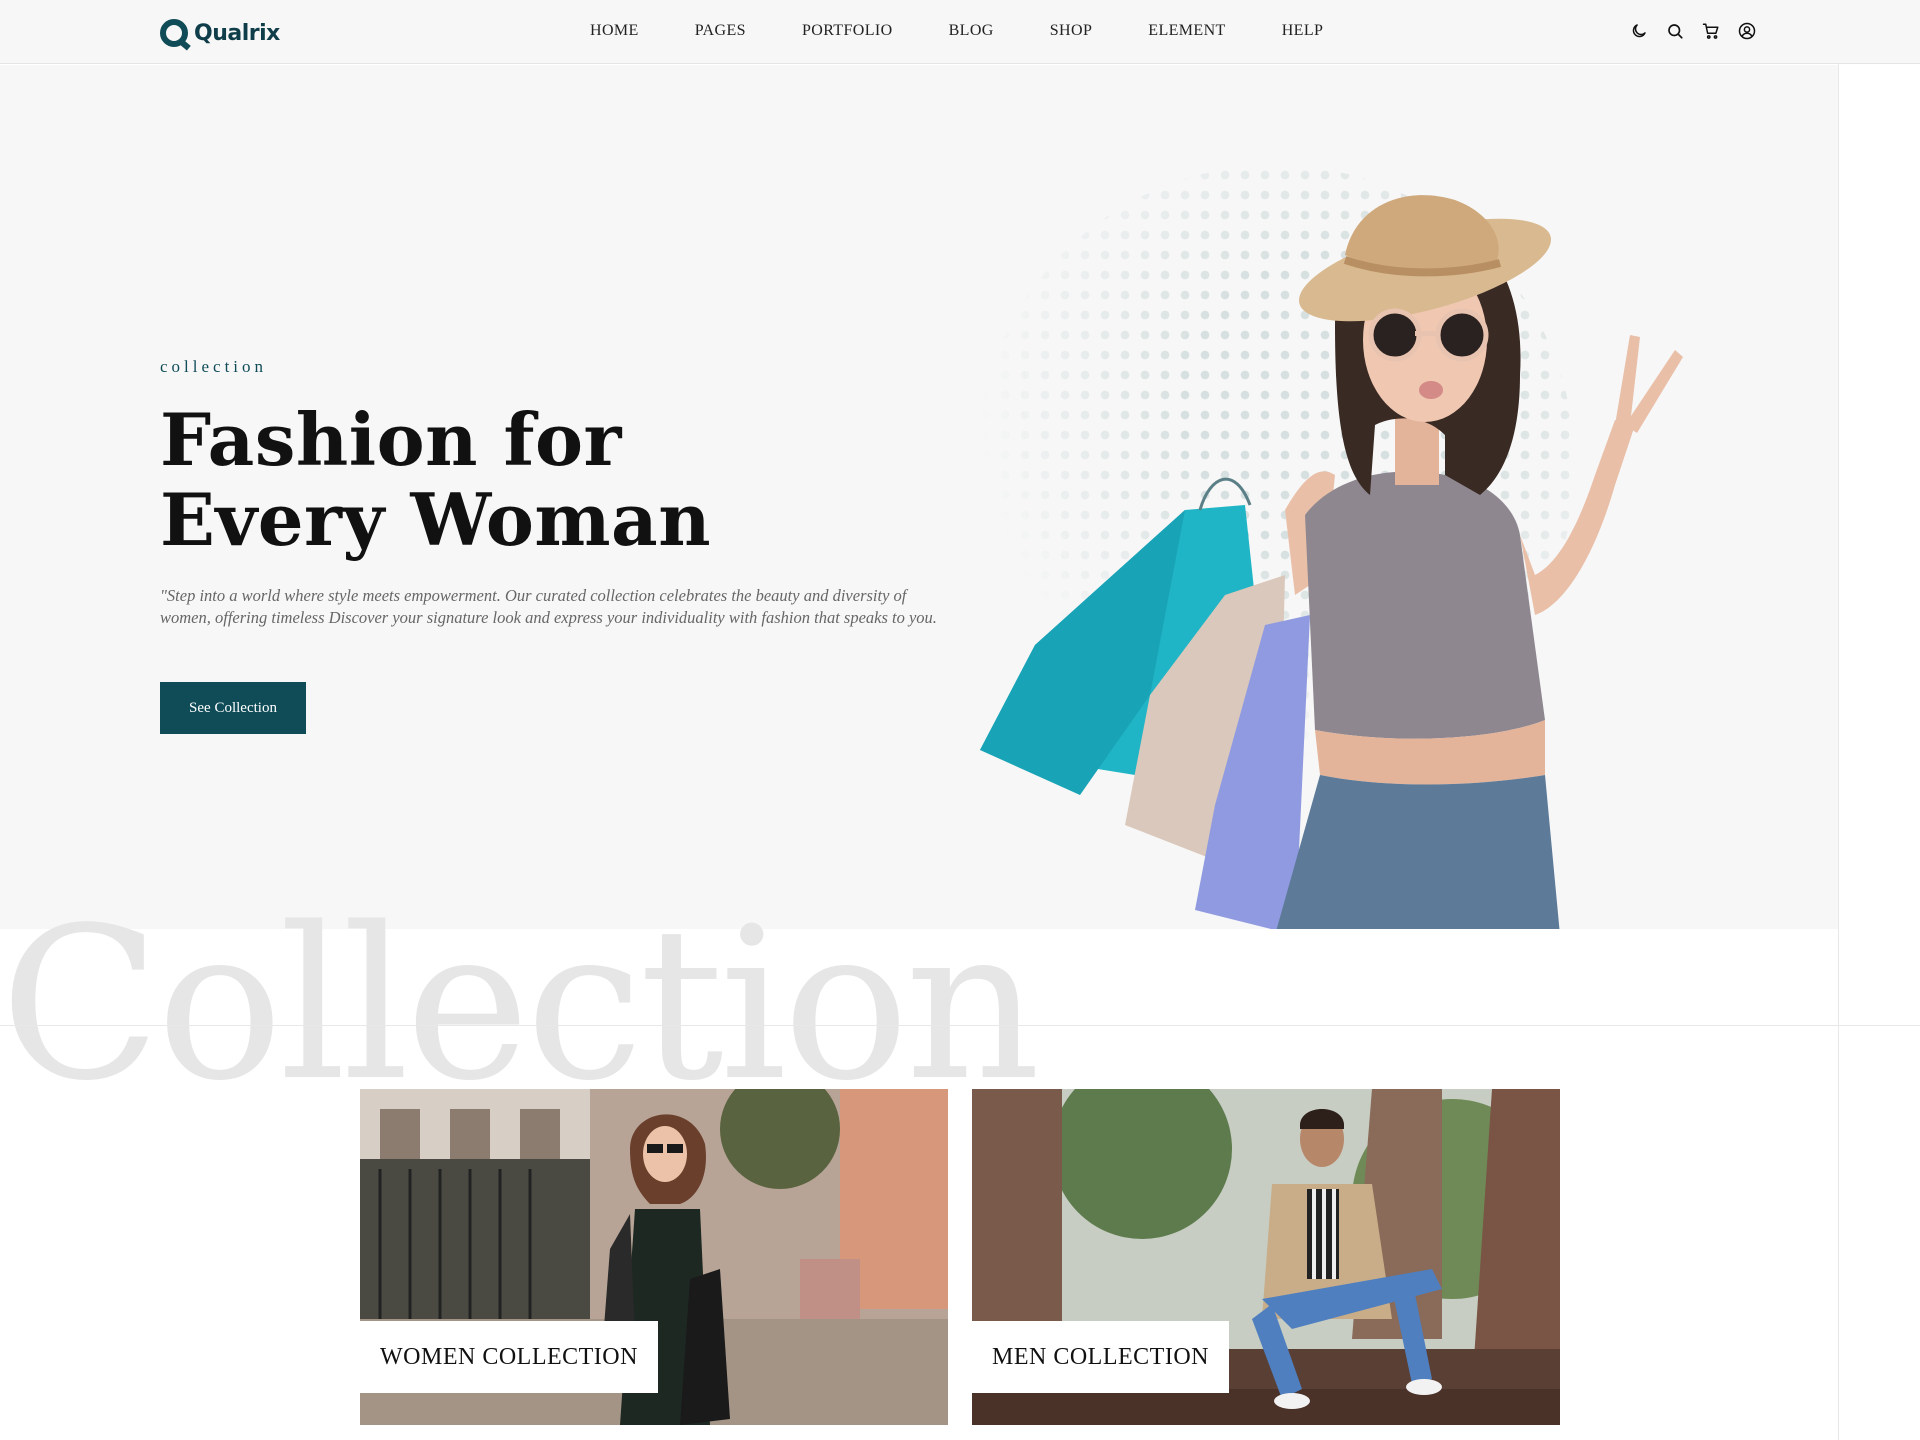 This screenshot has width=1920, height=1440. Describe the element at coordinates (847, 31) in the screenshot. I see `nav-portfolio: PORTFOLIO` at that location.